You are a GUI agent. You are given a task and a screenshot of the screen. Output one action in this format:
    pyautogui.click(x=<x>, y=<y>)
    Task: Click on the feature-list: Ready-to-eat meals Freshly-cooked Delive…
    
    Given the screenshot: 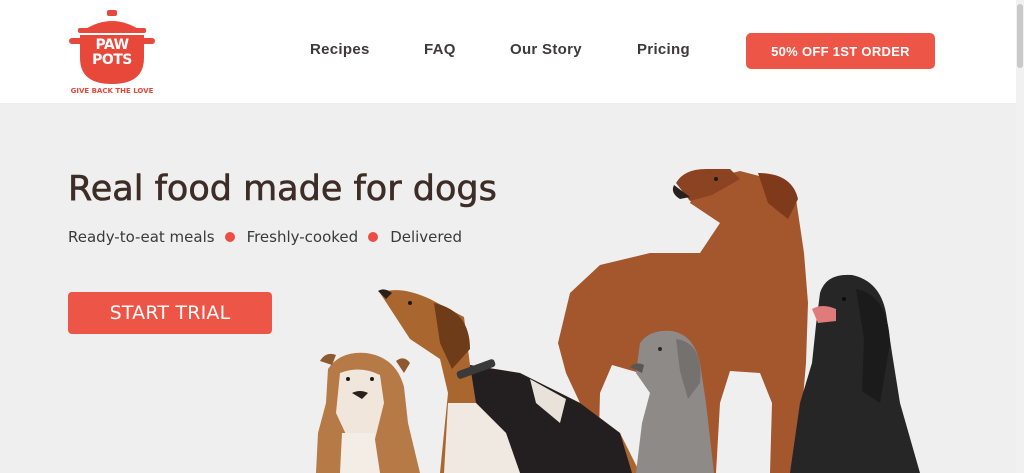 What is the action you would take?
    pyautogui.click(x=265, y=237)
    